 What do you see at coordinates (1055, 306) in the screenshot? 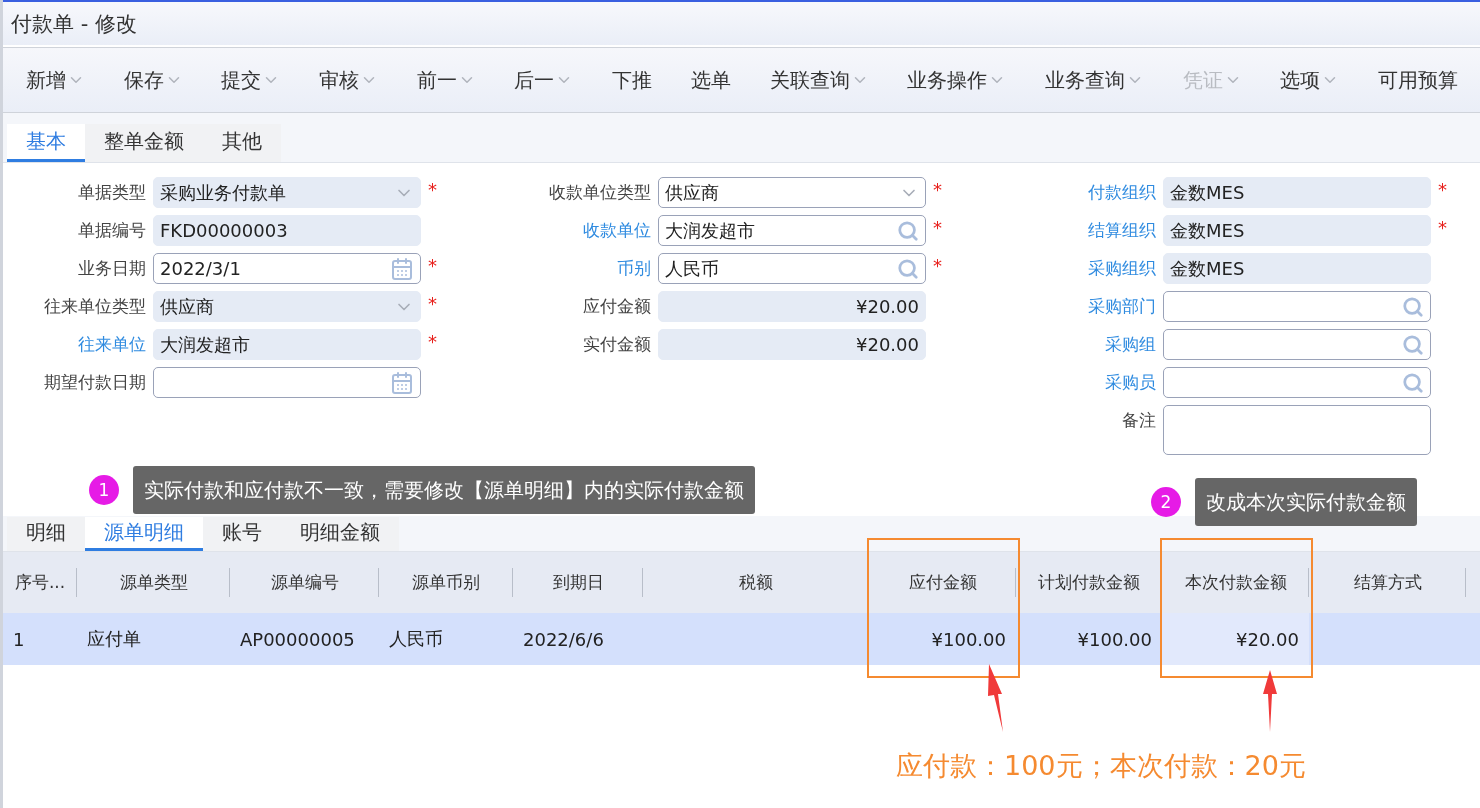
I see `field-label: 采购部门` at bounding box center [1055, 306].